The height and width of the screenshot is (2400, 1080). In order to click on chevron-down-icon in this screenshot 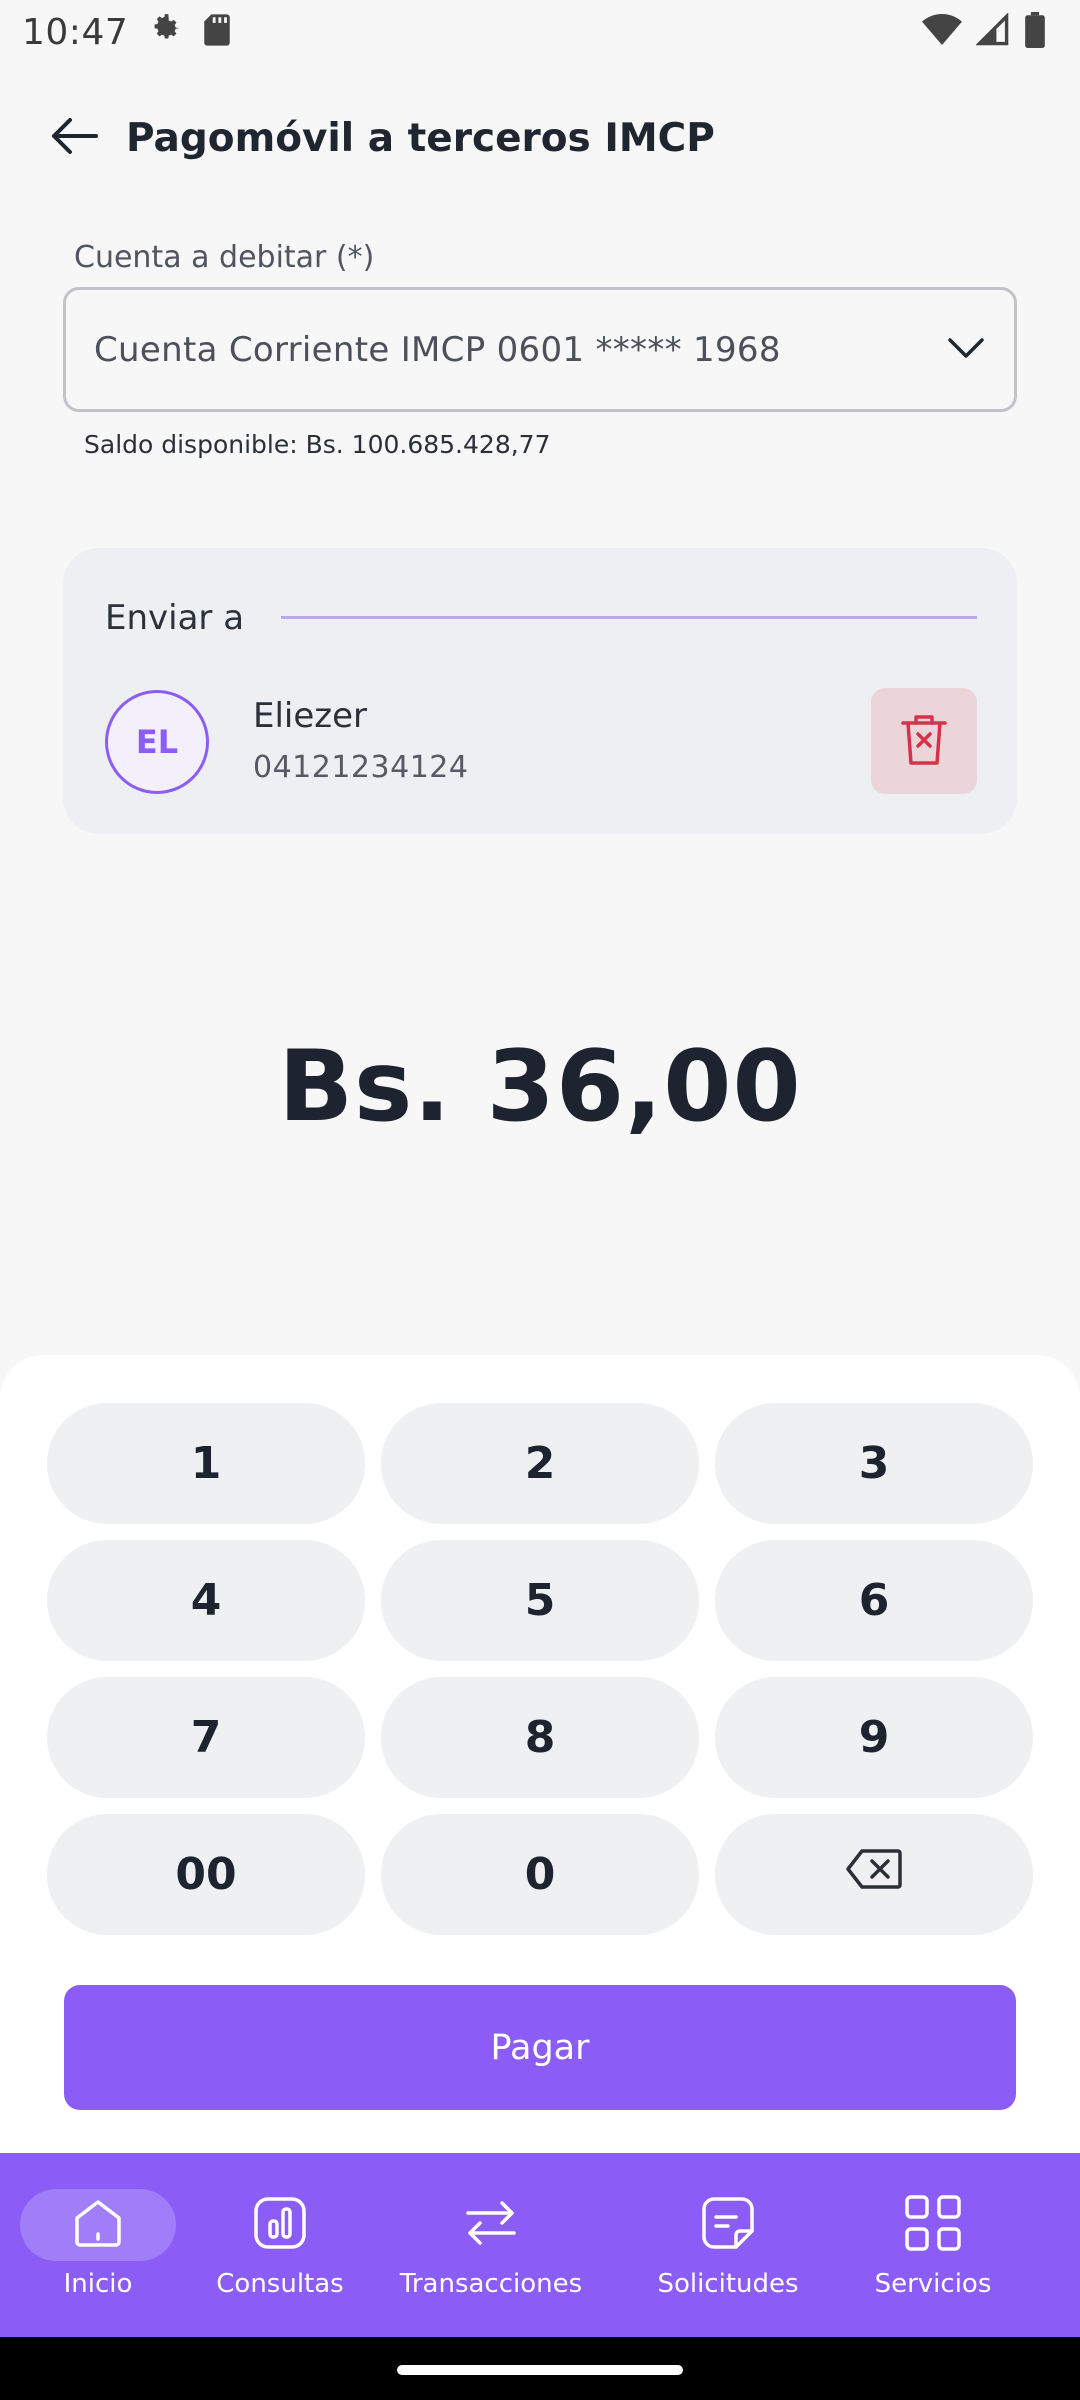, I will do `click(966, 350)`.